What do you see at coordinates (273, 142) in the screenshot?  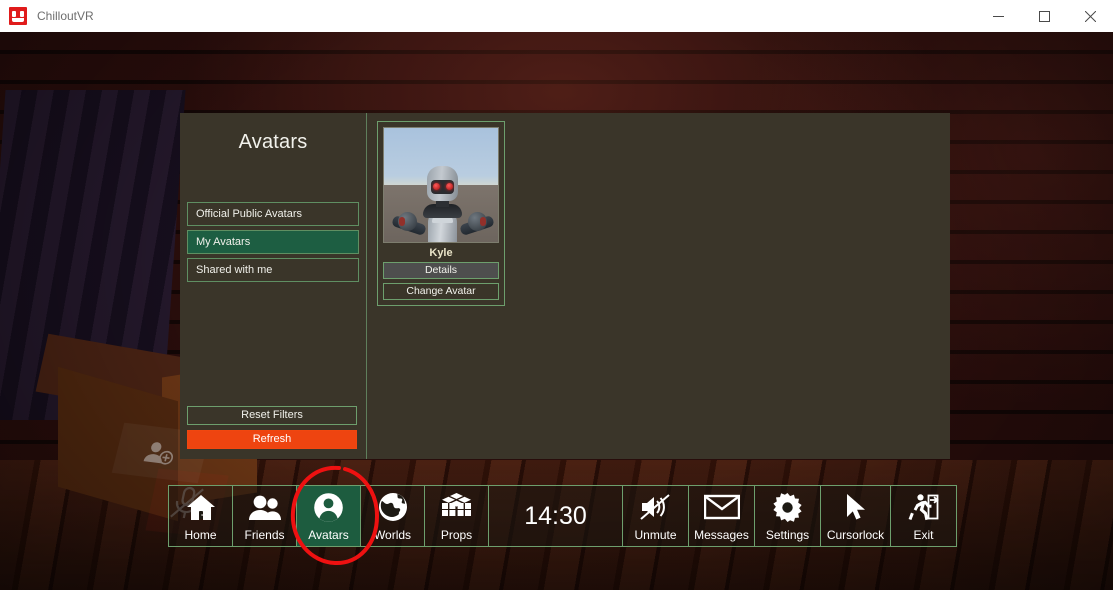 I see `page-title: Avatars` at bounding box center [273, 142].